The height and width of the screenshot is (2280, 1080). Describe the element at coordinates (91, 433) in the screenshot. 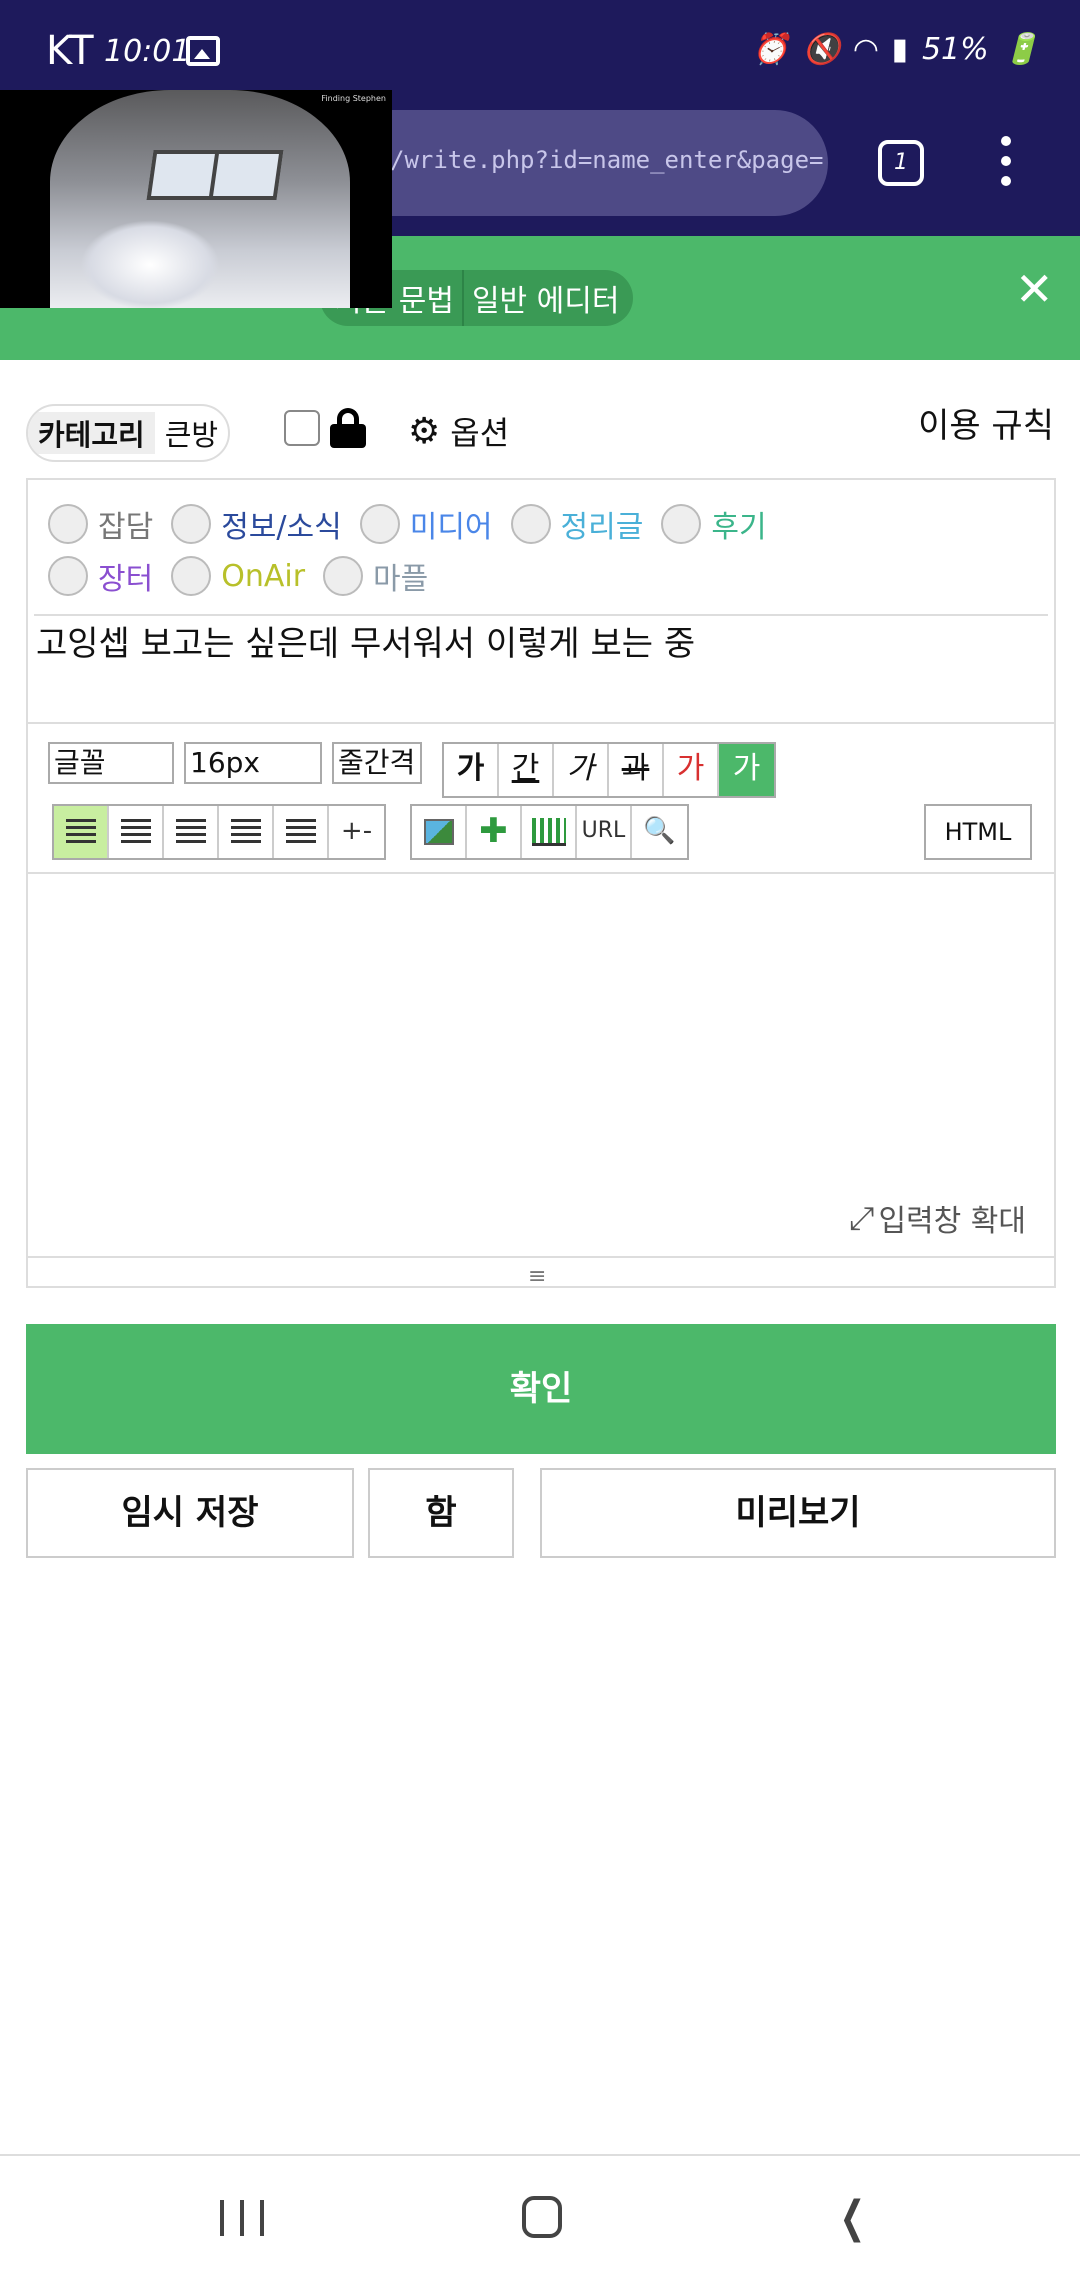

I see `category-button: 카테고리` at that location.